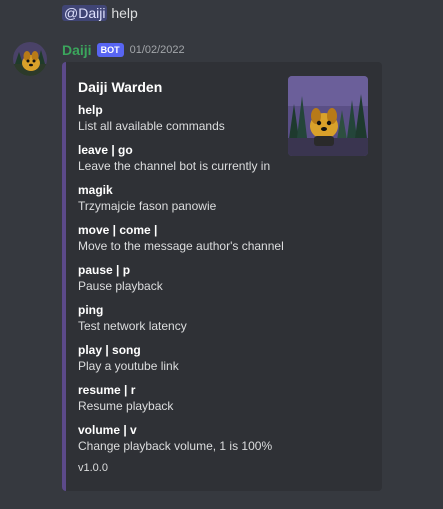  Describe the element at coordinates (128, 366) in the screenshot. I see `field-value: Play a youtube link` at that location.